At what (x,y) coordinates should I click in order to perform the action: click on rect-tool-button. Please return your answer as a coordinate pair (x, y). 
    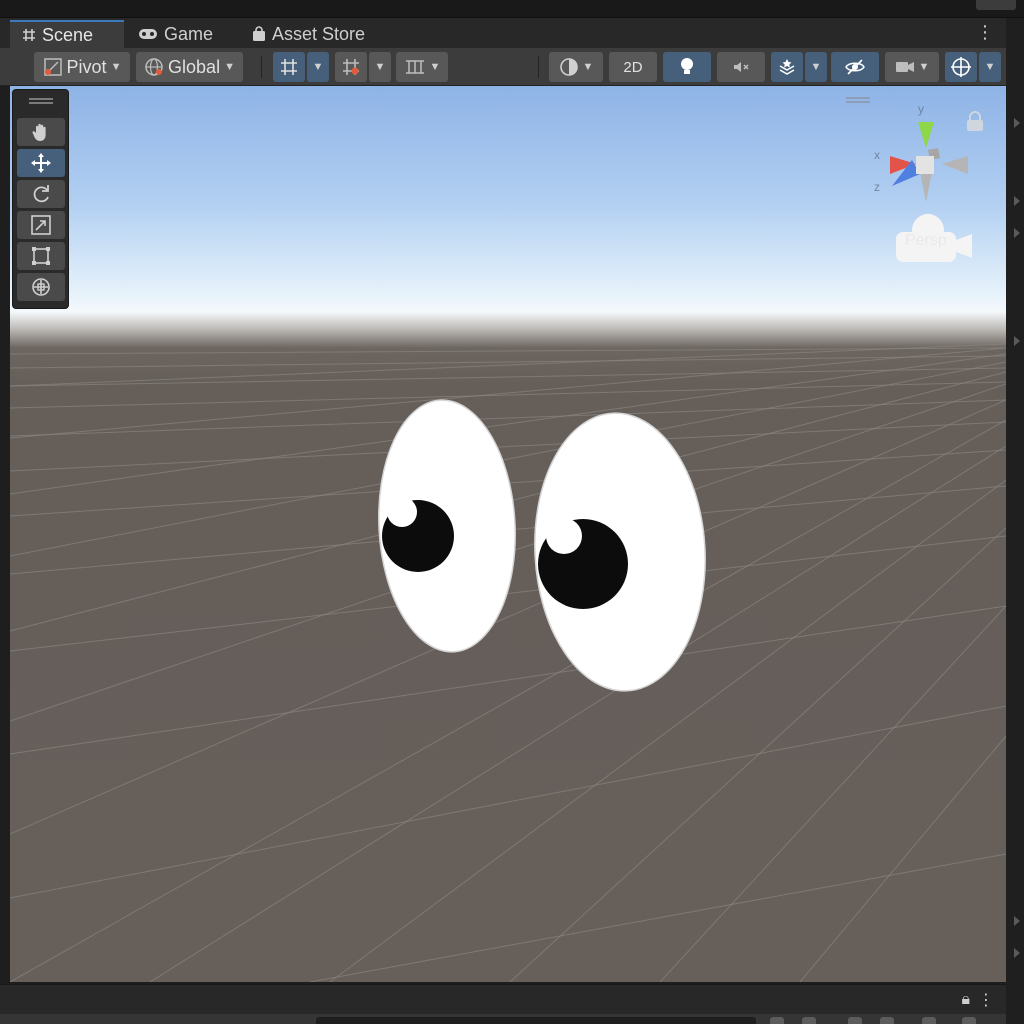
    Looking at the image, I should click on (41, 256).